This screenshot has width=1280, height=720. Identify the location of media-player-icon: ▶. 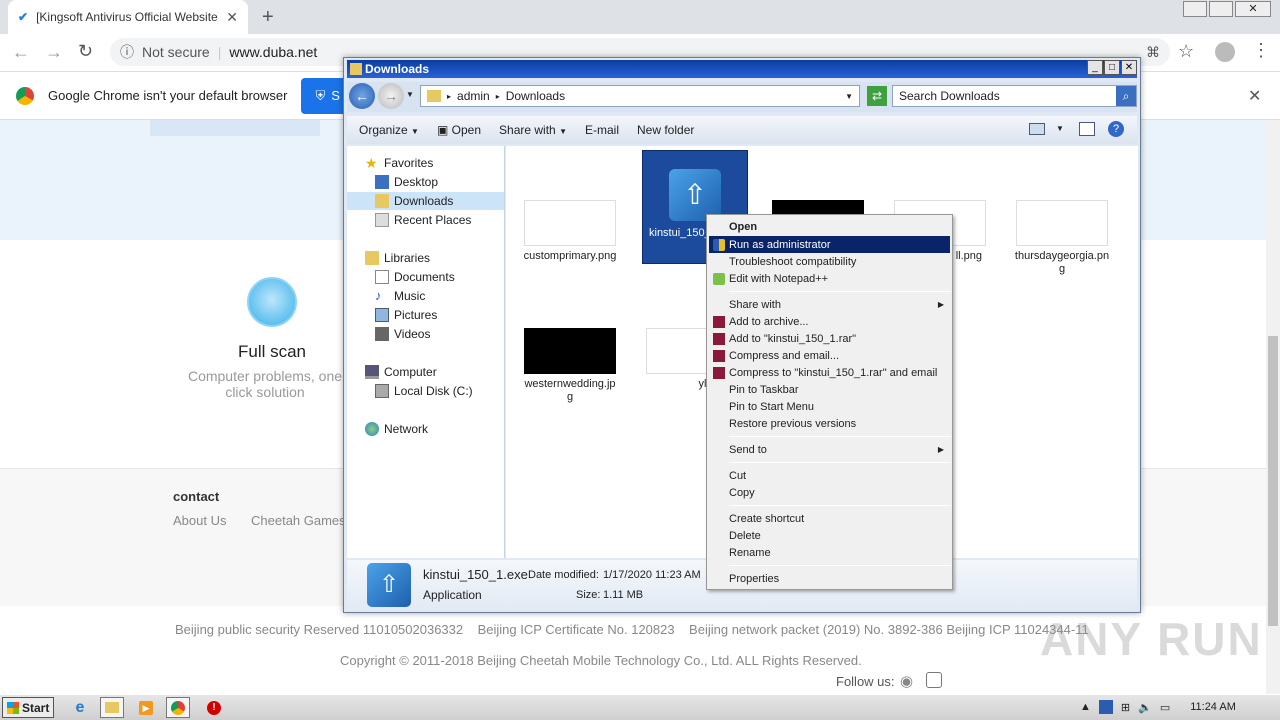
(146, 707).